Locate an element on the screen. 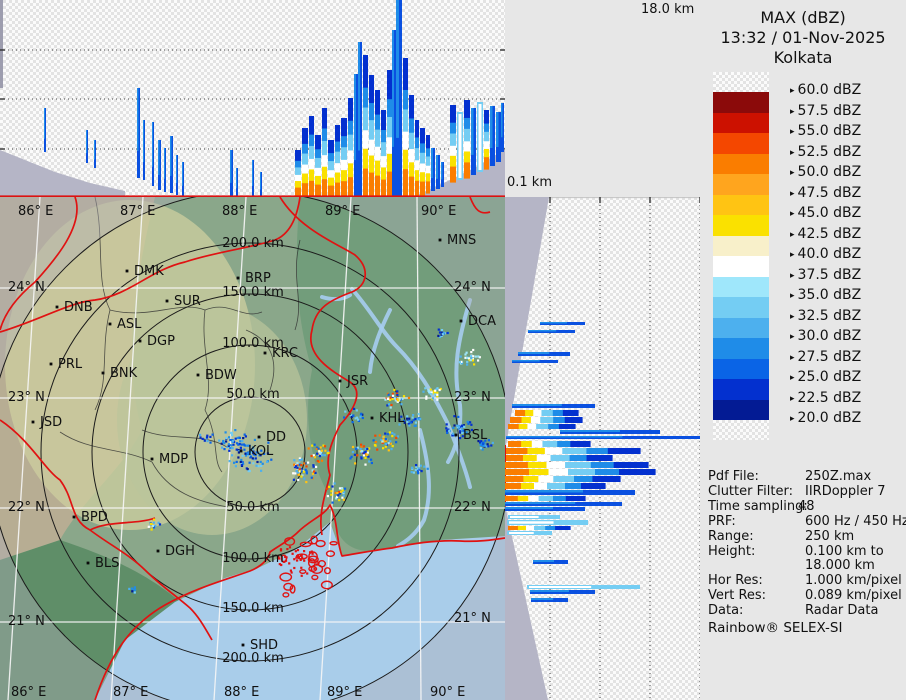 Image resolution: width=906 pixels, height=700 pixels. legend-threshold-label: ▸ 22.5 dBZ is located at coordinates (825, 398).